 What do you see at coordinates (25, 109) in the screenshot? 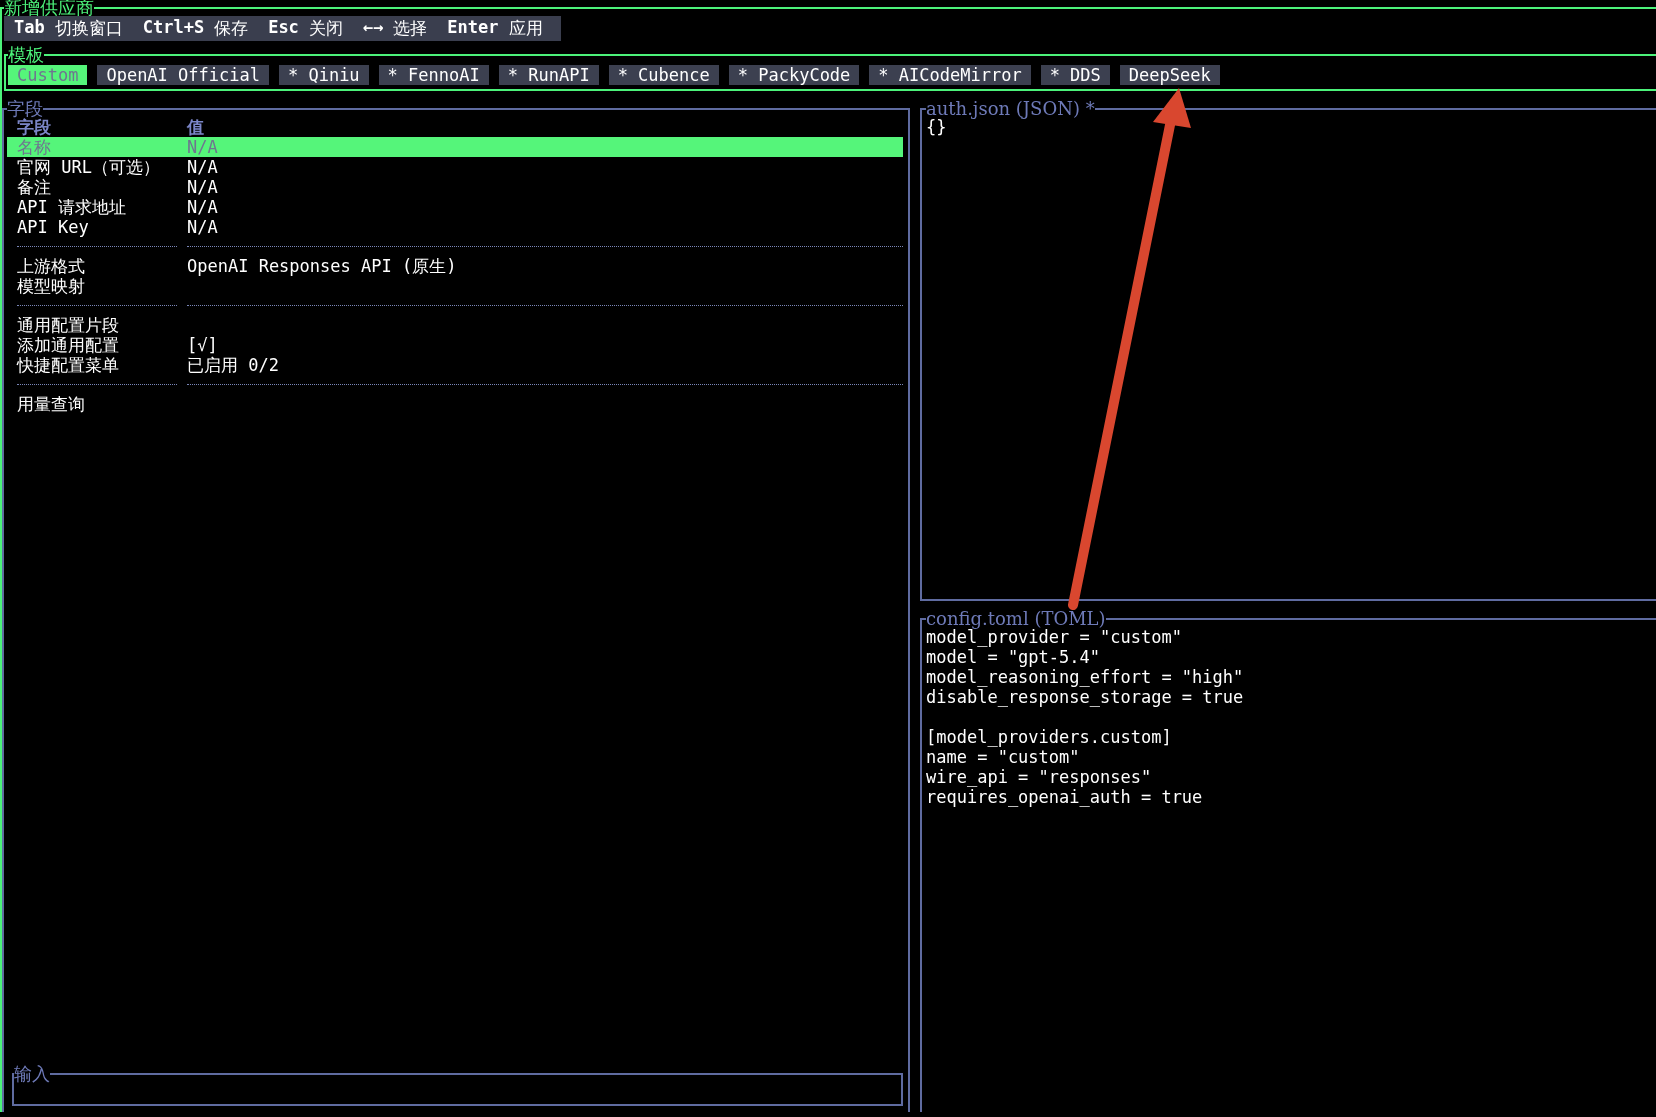
I see `panel-title: 字段` at bounding box center [25, 109].